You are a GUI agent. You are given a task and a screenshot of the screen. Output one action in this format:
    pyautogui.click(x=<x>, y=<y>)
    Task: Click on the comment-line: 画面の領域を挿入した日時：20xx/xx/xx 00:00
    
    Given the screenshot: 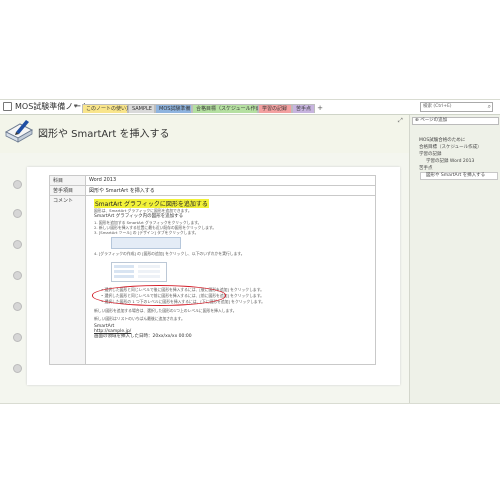 What is the action you would take?
    pyautogui.click(x=143, y=336)
    